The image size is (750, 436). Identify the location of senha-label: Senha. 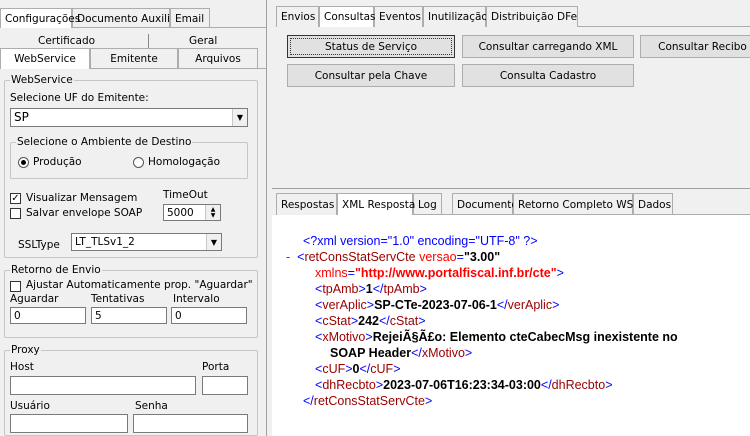
(151, 406).